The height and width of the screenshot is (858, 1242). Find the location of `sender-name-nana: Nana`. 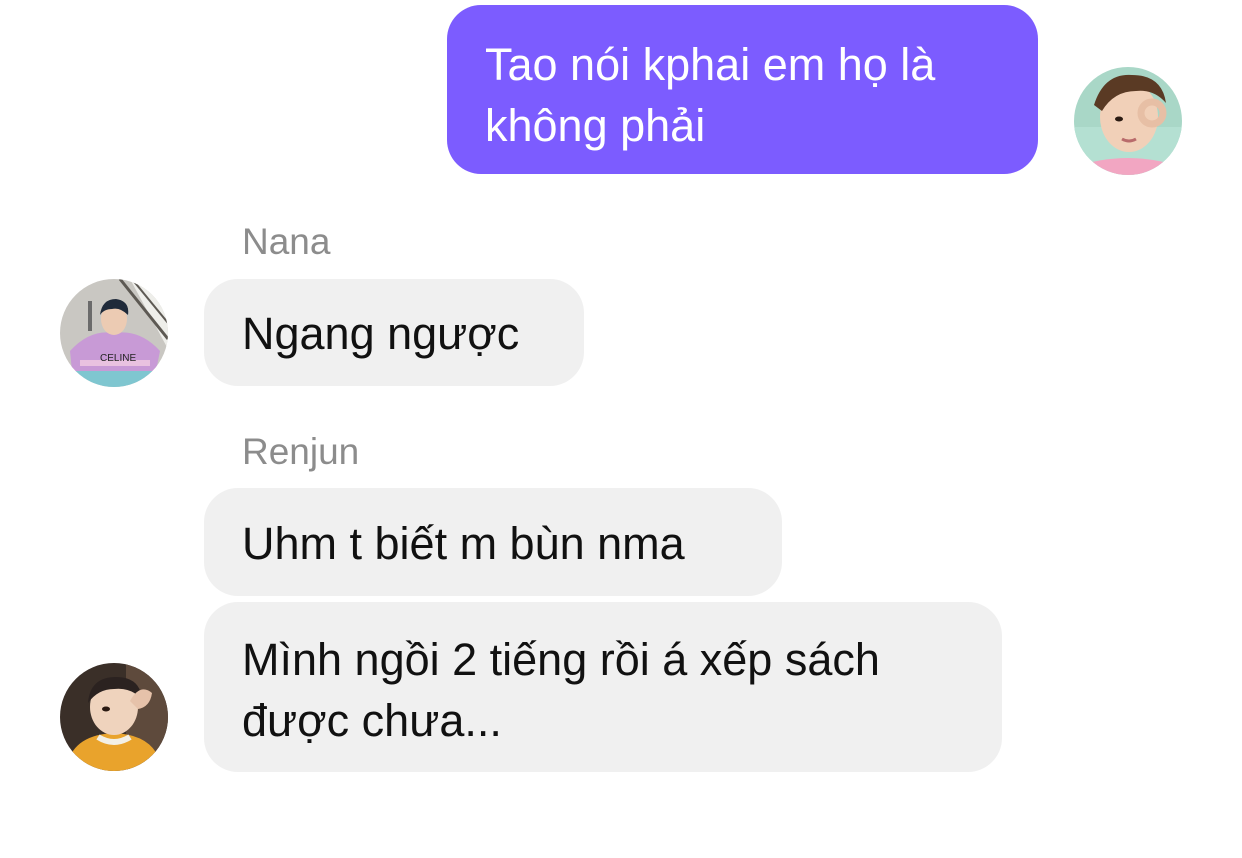

sender-name-nana: Nana is located at coordinates (286, 241).